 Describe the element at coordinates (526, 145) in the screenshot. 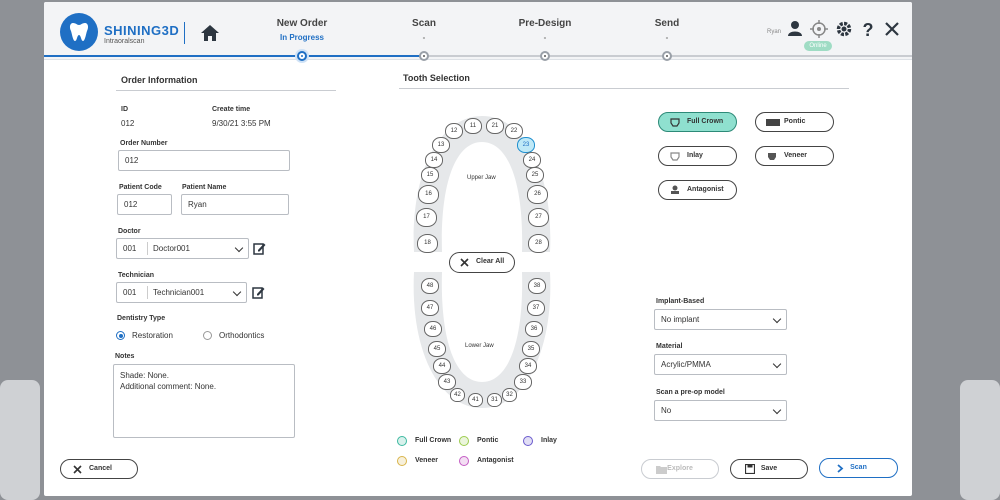

I see `tooth-23: 23` at that location.